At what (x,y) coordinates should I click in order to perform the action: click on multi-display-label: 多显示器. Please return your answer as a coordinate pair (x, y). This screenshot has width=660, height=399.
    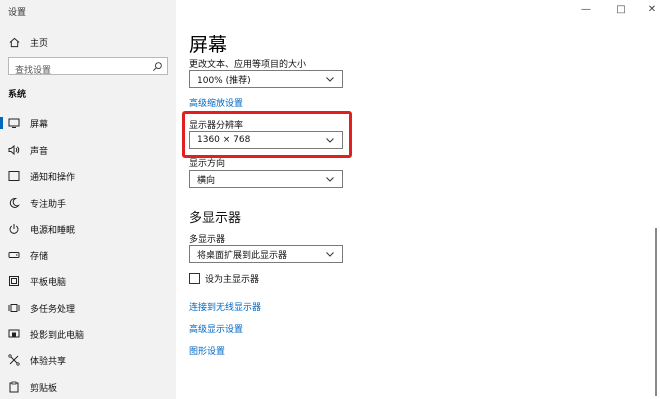
    Looking at the image, I should click on (207, 240).